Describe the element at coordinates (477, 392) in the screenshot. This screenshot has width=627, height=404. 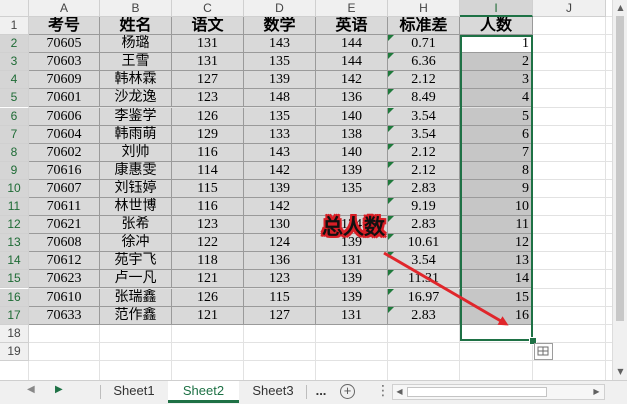
I see `horizontal-scroll-thumb` at that location.